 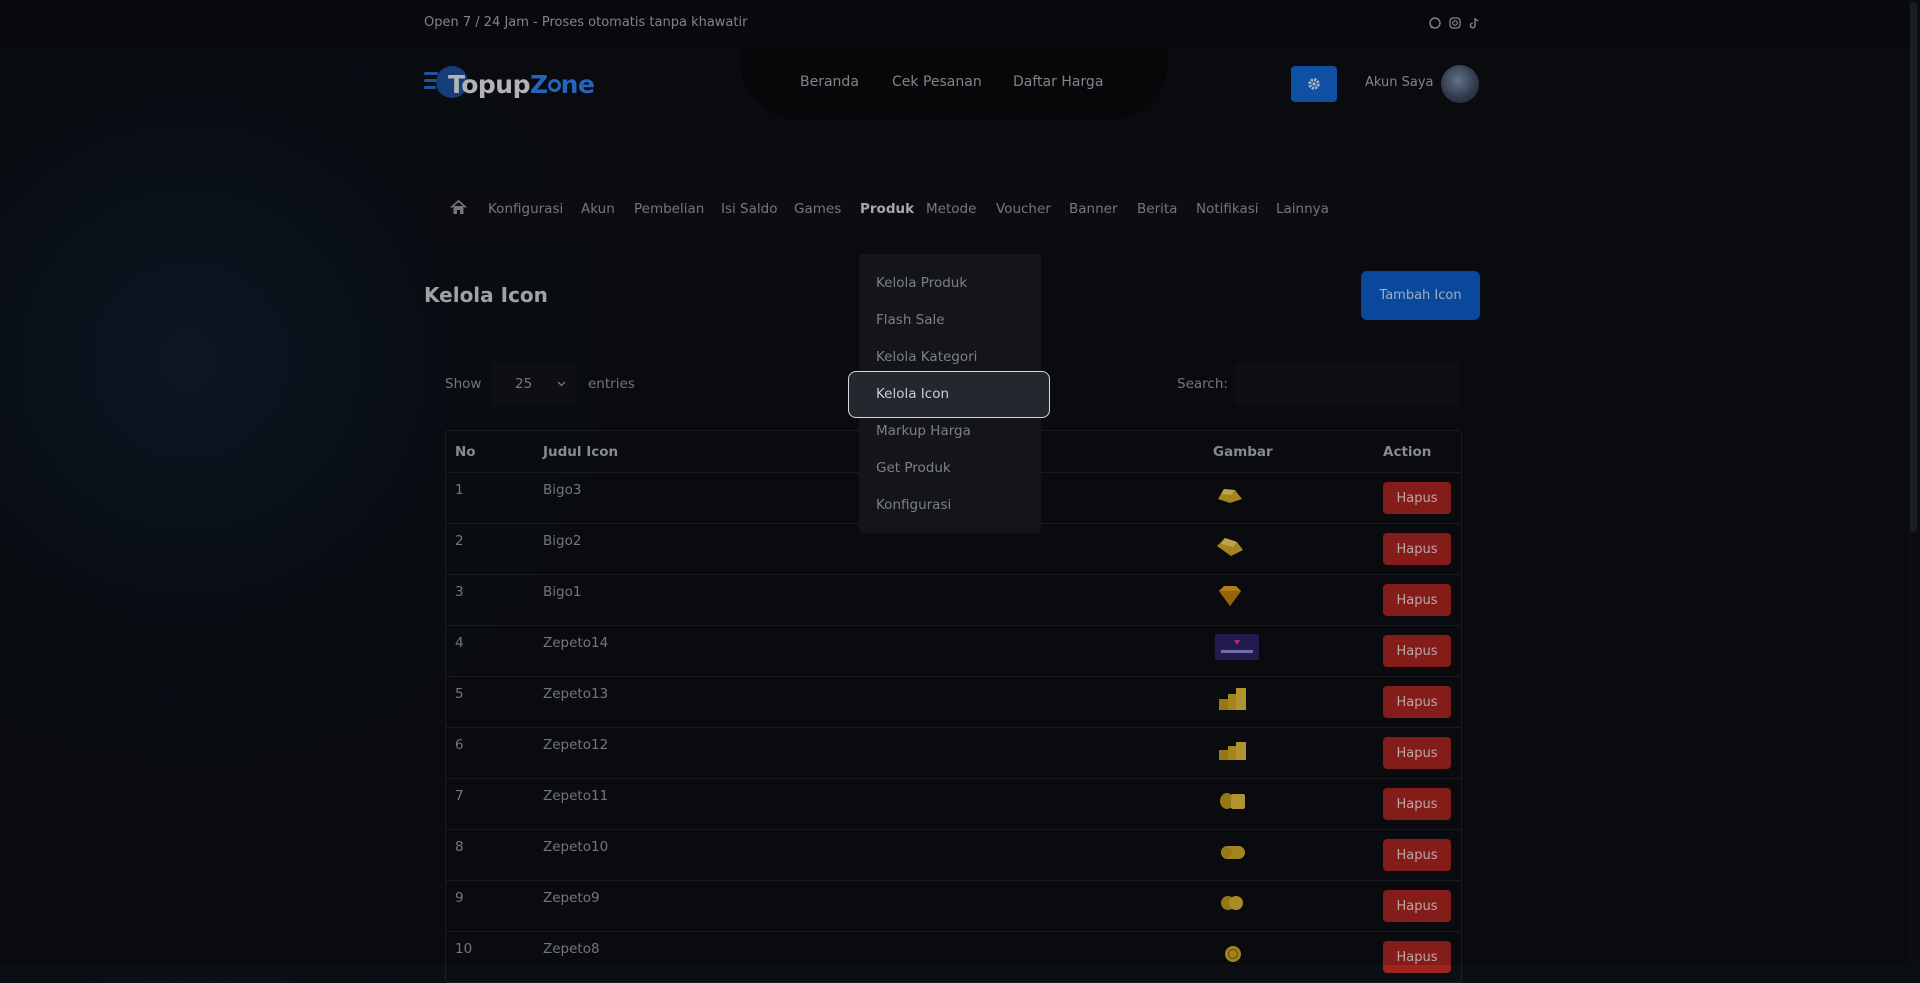 What do you see at coordinates (1232, 903) in the screenshot?
I see `coin-double-icon` at bounding box center [1232, 903].